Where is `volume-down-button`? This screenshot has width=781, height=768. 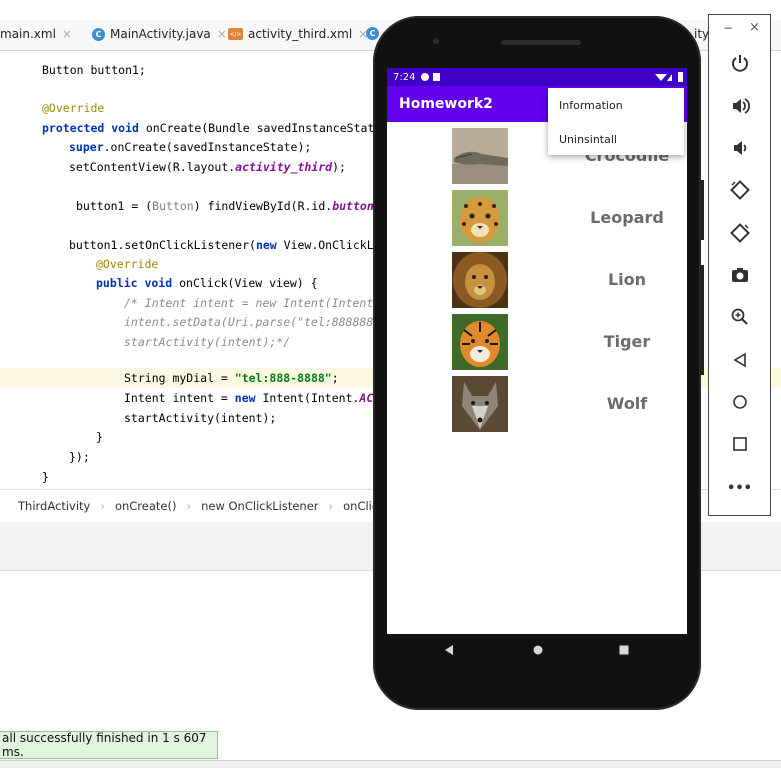
volume-down-button is located at coordinates (739, 148).